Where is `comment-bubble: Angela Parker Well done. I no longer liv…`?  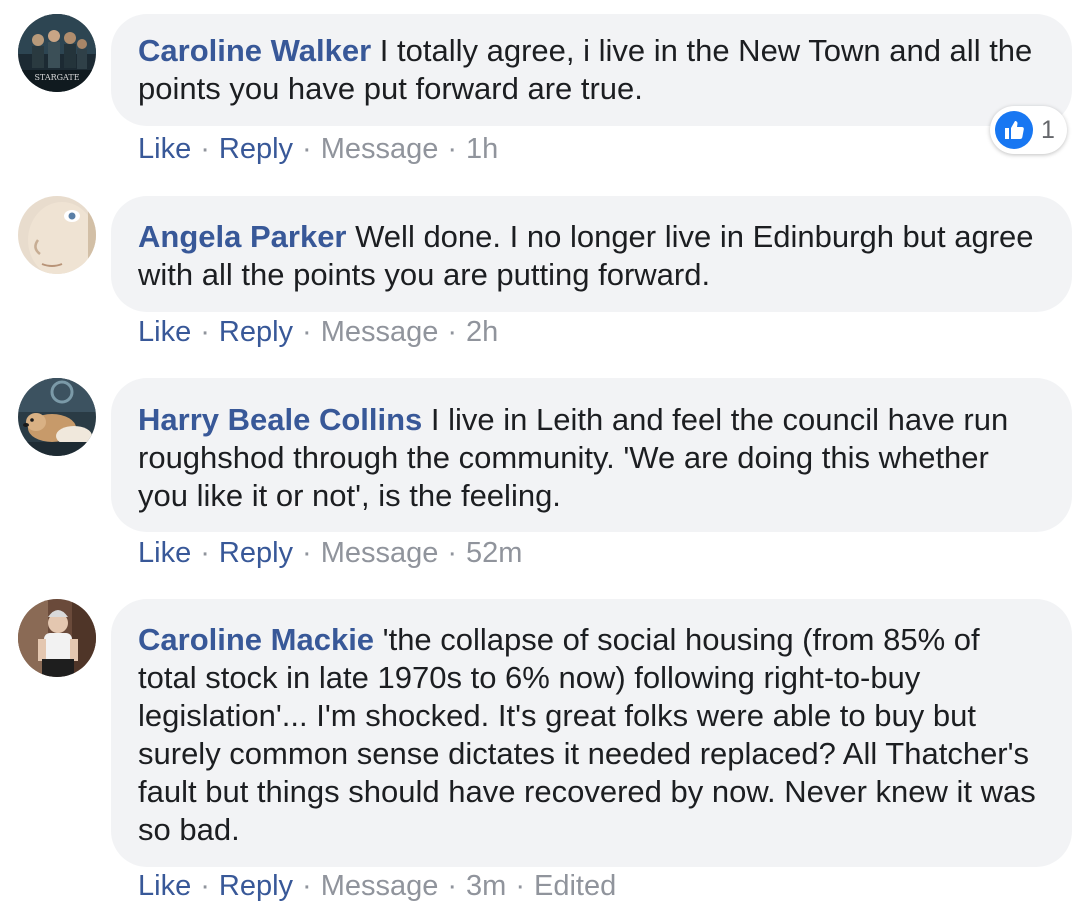
comment-bubble: Angela Parker Well done. I no longer liv… is located at coordinates (591, 254).